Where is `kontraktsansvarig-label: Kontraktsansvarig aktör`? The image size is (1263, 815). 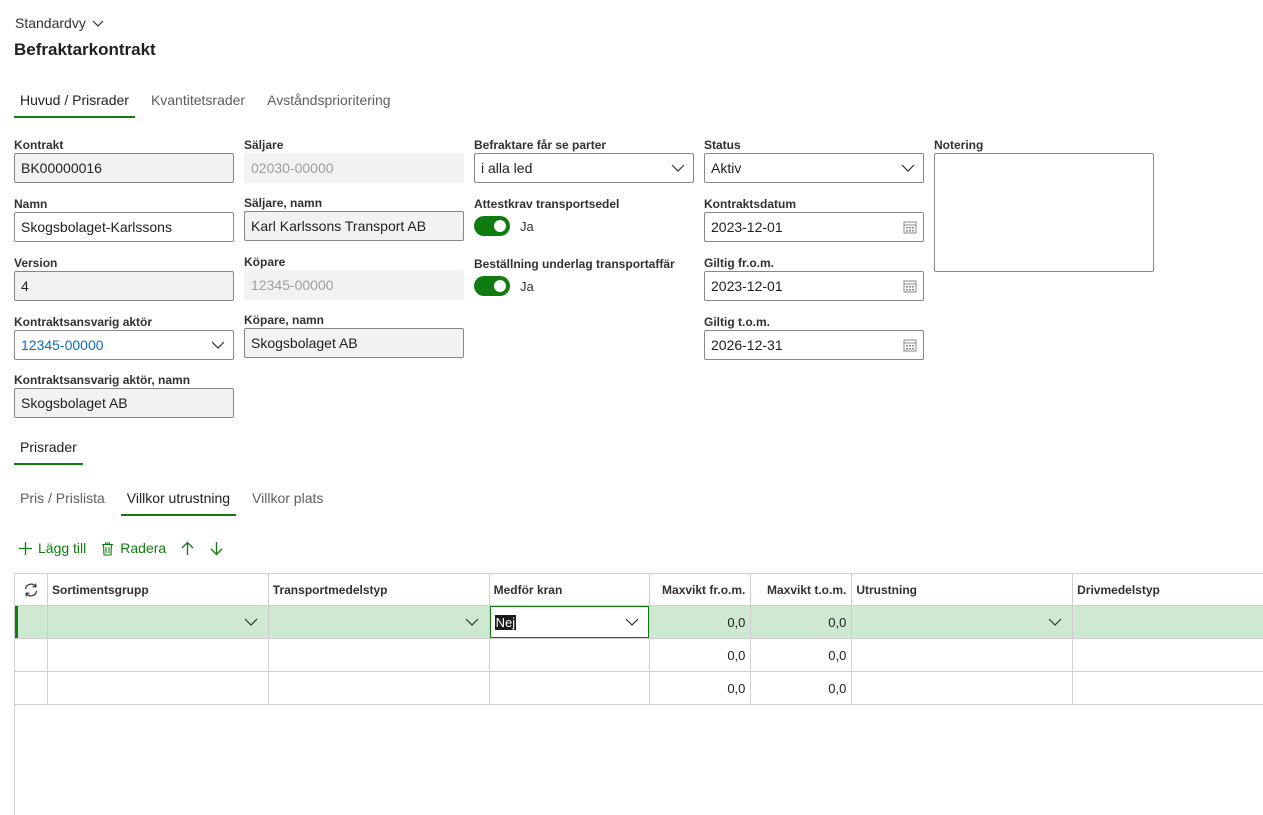
kontraktsansvarig-label: Kontraktsansvarig aktör is located at coordinates (83, 322).